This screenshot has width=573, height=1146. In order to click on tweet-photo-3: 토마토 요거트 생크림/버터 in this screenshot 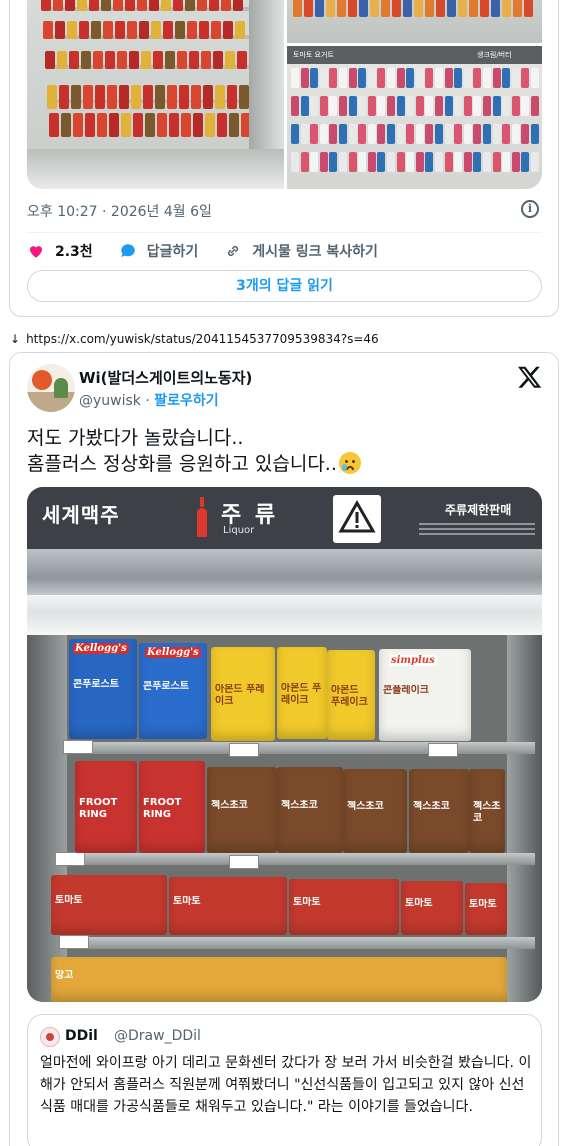, I will do `click(414, 117)`.